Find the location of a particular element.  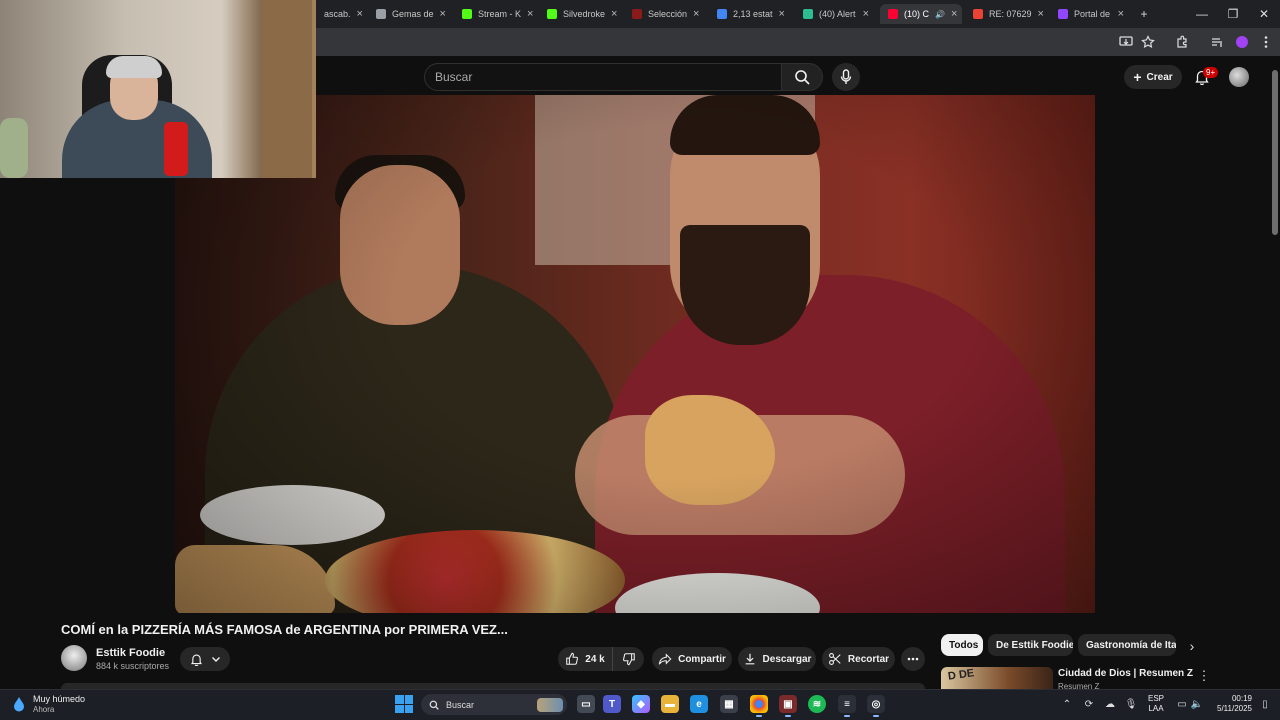

browser-tab: ascab. × is located at coordinates (341, 14).